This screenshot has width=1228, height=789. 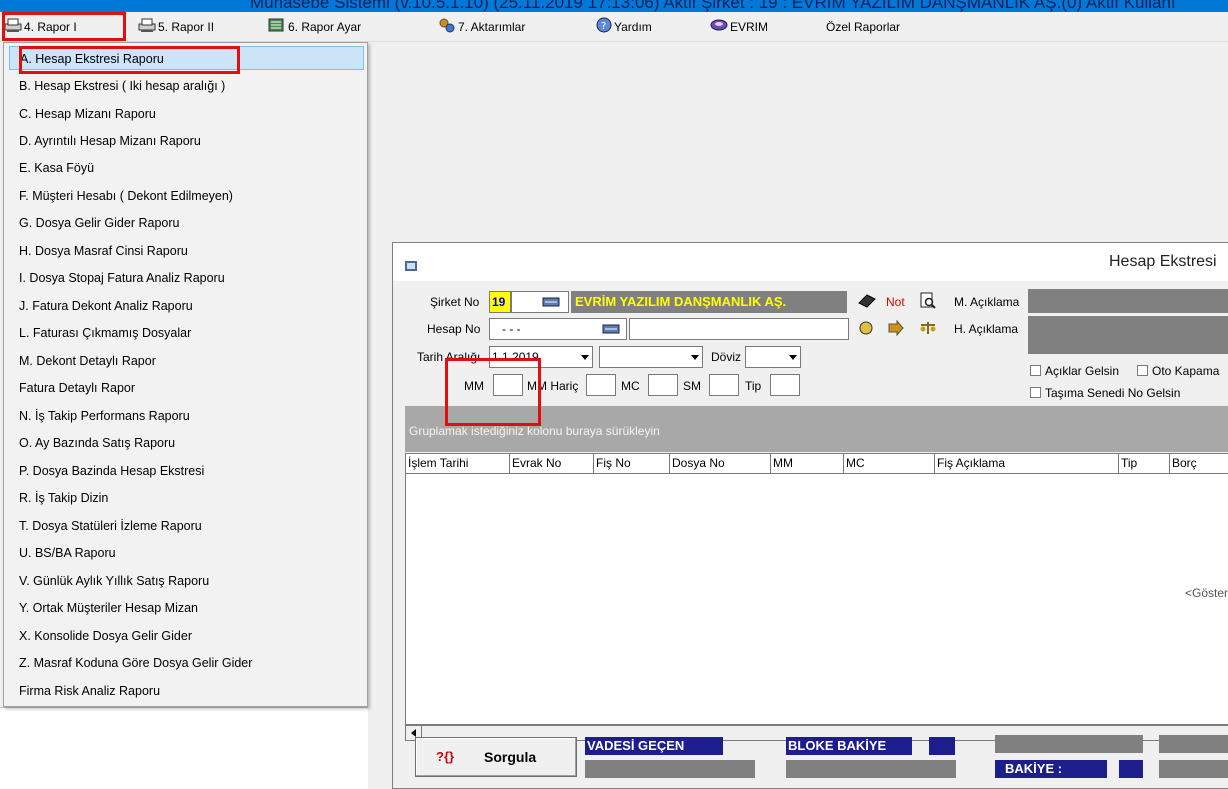 I want to click on column-header: MC, so click(x=889, y=464).